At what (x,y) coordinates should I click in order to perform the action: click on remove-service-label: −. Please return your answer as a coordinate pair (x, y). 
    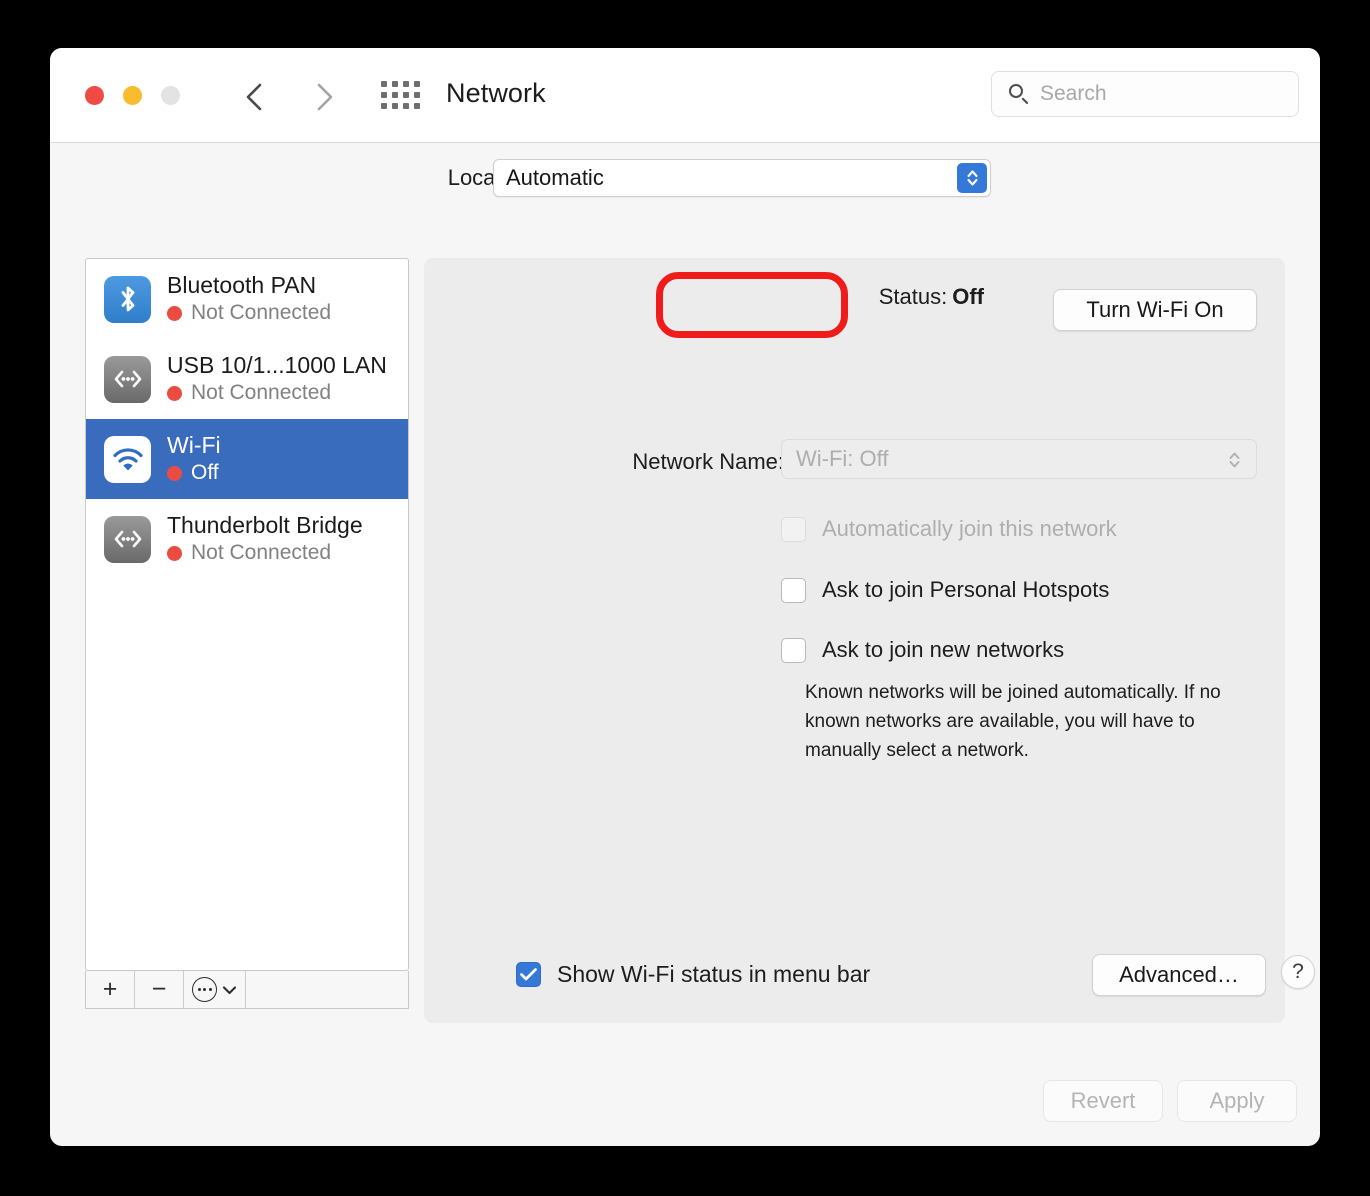
    Looking at the image, I should click on (159, 989).